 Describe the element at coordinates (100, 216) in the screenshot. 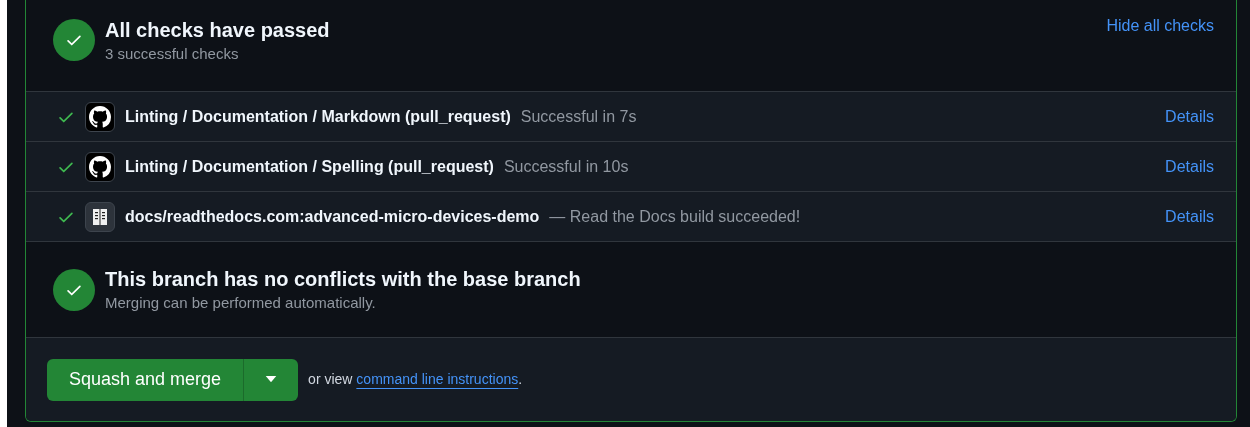

I see `book-icon` at that location.